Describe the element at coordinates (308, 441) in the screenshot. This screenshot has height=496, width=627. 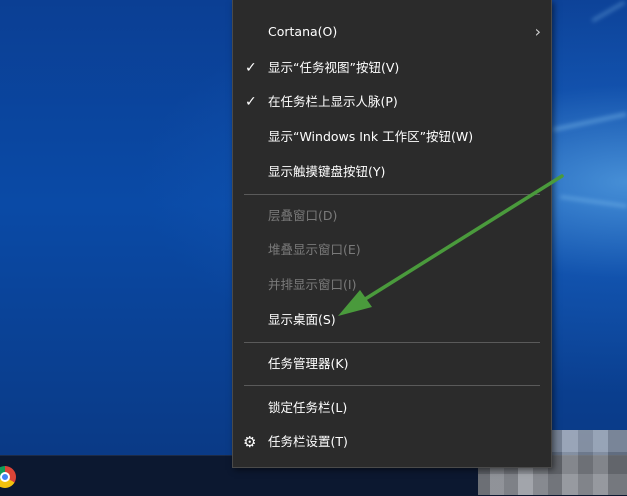
I see `menu-item-label: 任务栏设置(T)` at that location.